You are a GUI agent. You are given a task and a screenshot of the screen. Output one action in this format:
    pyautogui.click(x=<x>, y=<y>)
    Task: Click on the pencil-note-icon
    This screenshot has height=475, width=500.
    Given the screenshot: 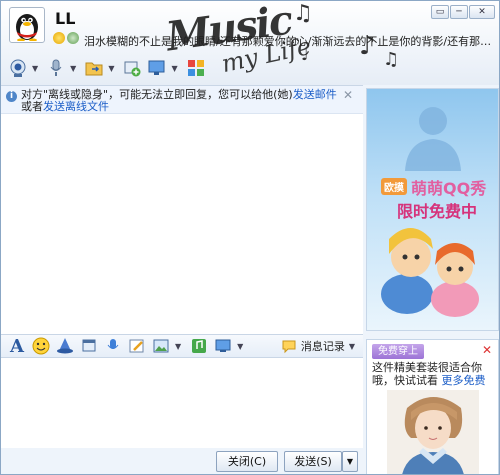 What is the action you would take?
    pyautogui.click(x=136, y=346)
    